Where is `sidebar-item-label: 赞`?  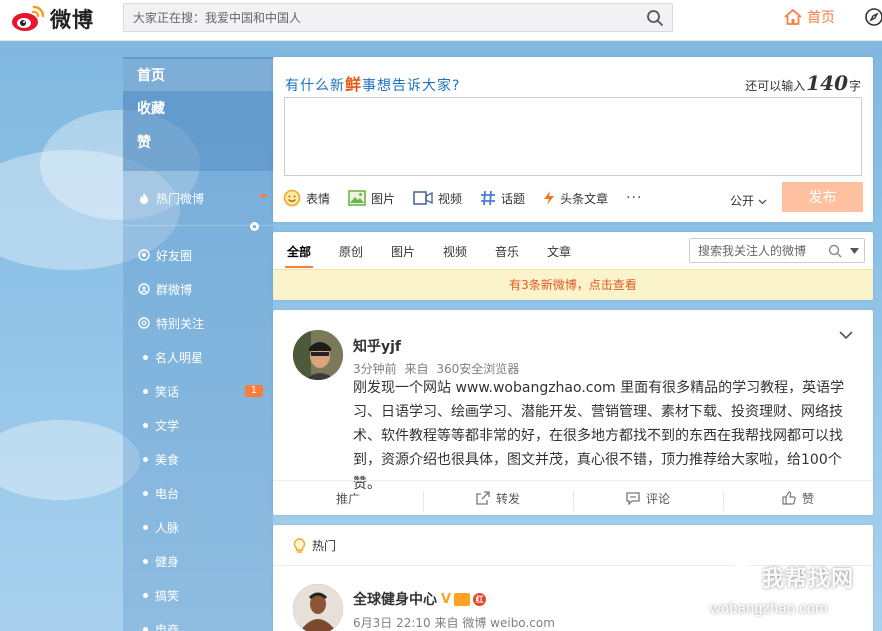 sidebar-item-label: 赞 is located at coordinates (144, 143).